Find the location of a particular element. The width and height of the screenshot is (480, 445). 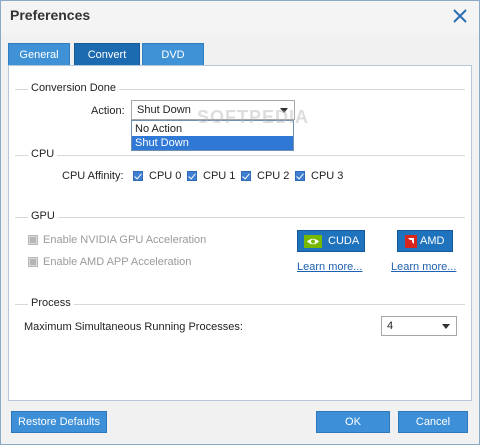

dropdown-option-shut-down: Shut Down is located at coordinates (212, 143).